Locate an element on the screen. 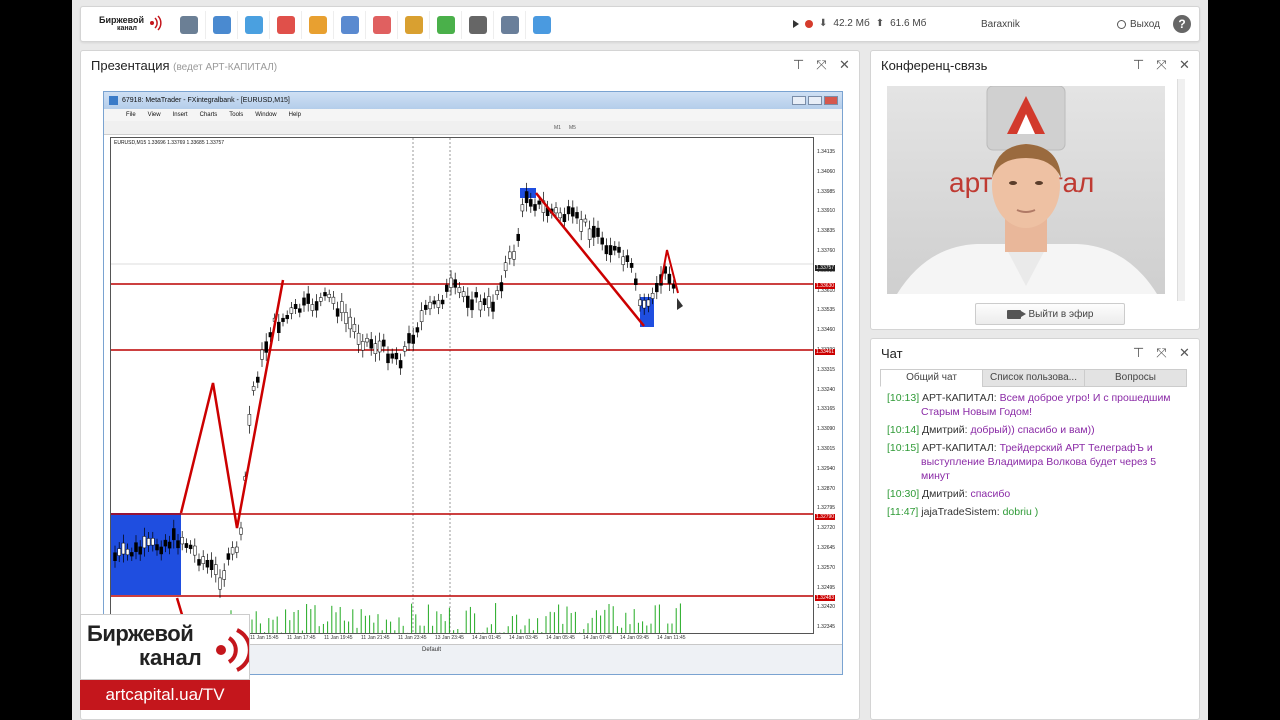 The width and height of the screenshot is (1280, 720). mt-menu-item: Charts is located at coordinates (209, 115).